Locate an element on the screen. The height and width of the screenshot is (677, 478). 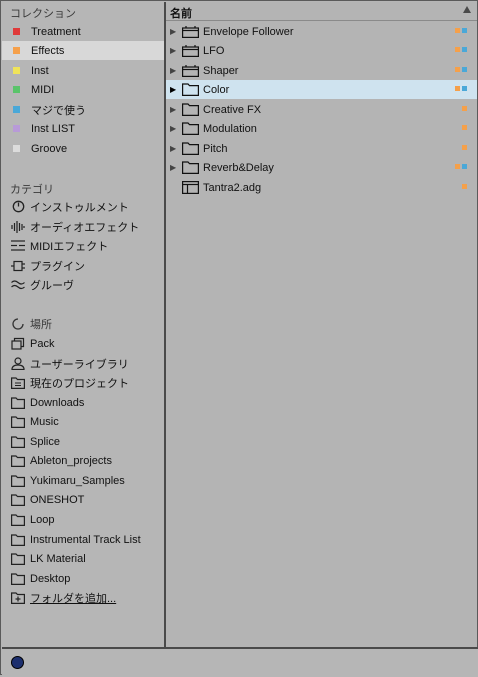
places-icon is located at coordinates (18, 323).